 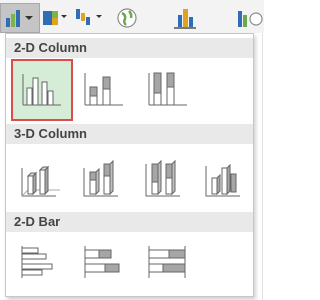 I want to click on map-icon, so click(x=248, y=17).